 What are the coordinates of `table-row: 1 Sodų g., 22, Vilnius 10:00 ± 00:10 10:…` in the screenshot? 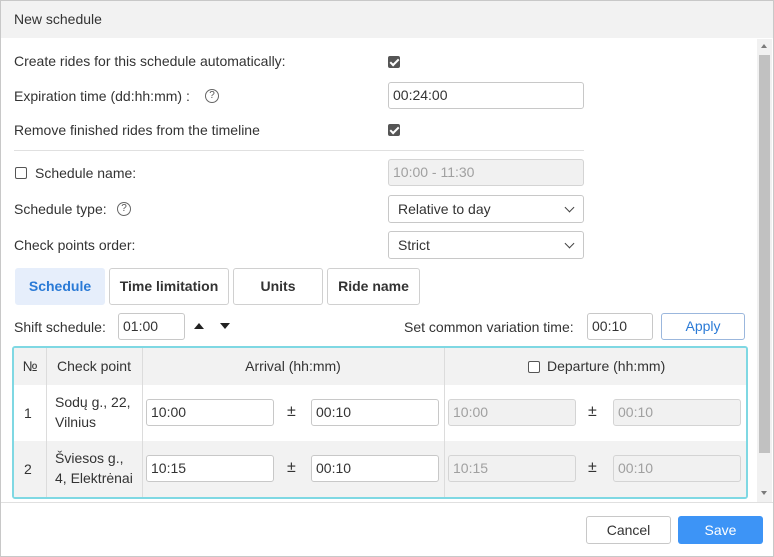 It's located at (380, 413).